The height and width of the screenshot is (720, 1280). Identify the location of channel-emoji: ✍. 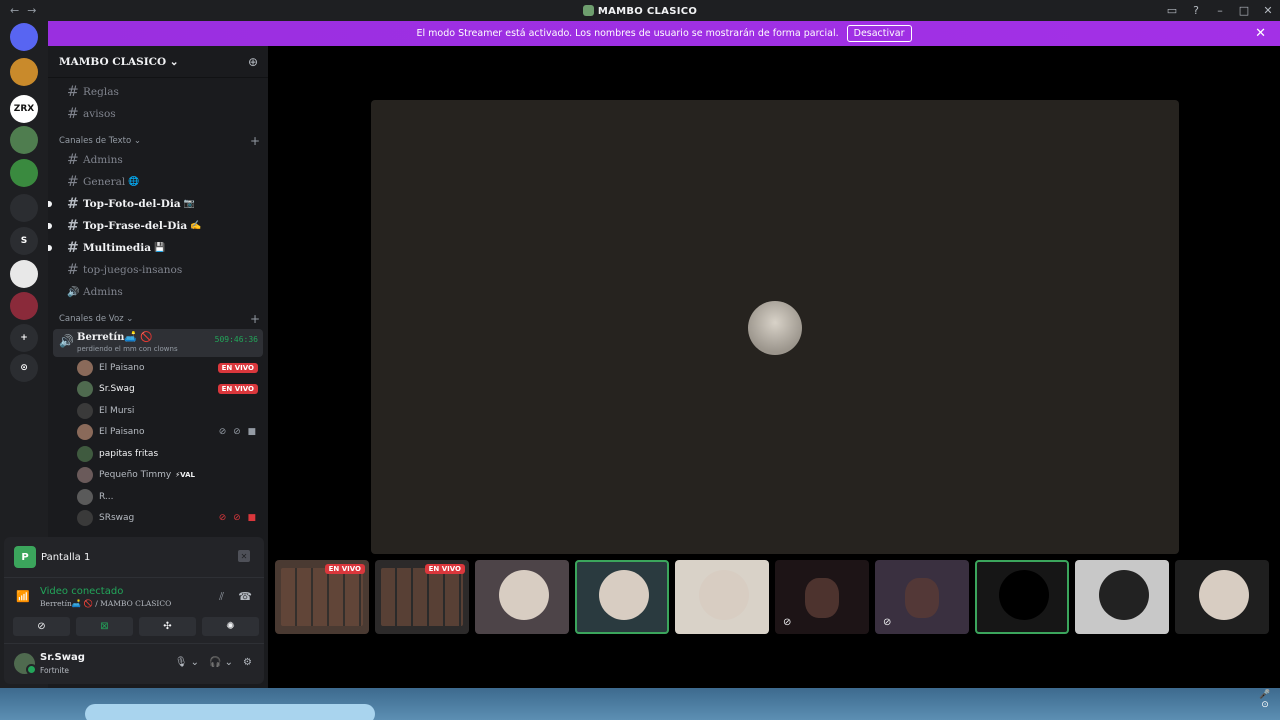
(196, 226).